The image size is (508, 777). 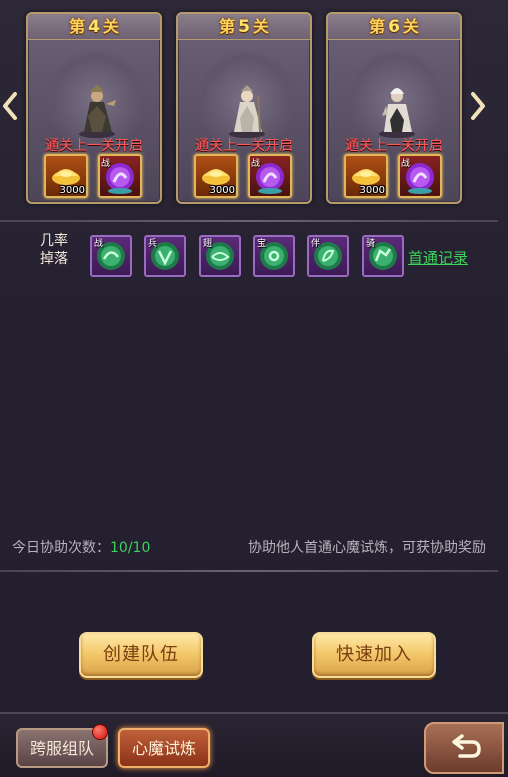 I want to click on stage-card-6: 第6关 通关上一关开启 3000 战, so click(x=394, y=108).